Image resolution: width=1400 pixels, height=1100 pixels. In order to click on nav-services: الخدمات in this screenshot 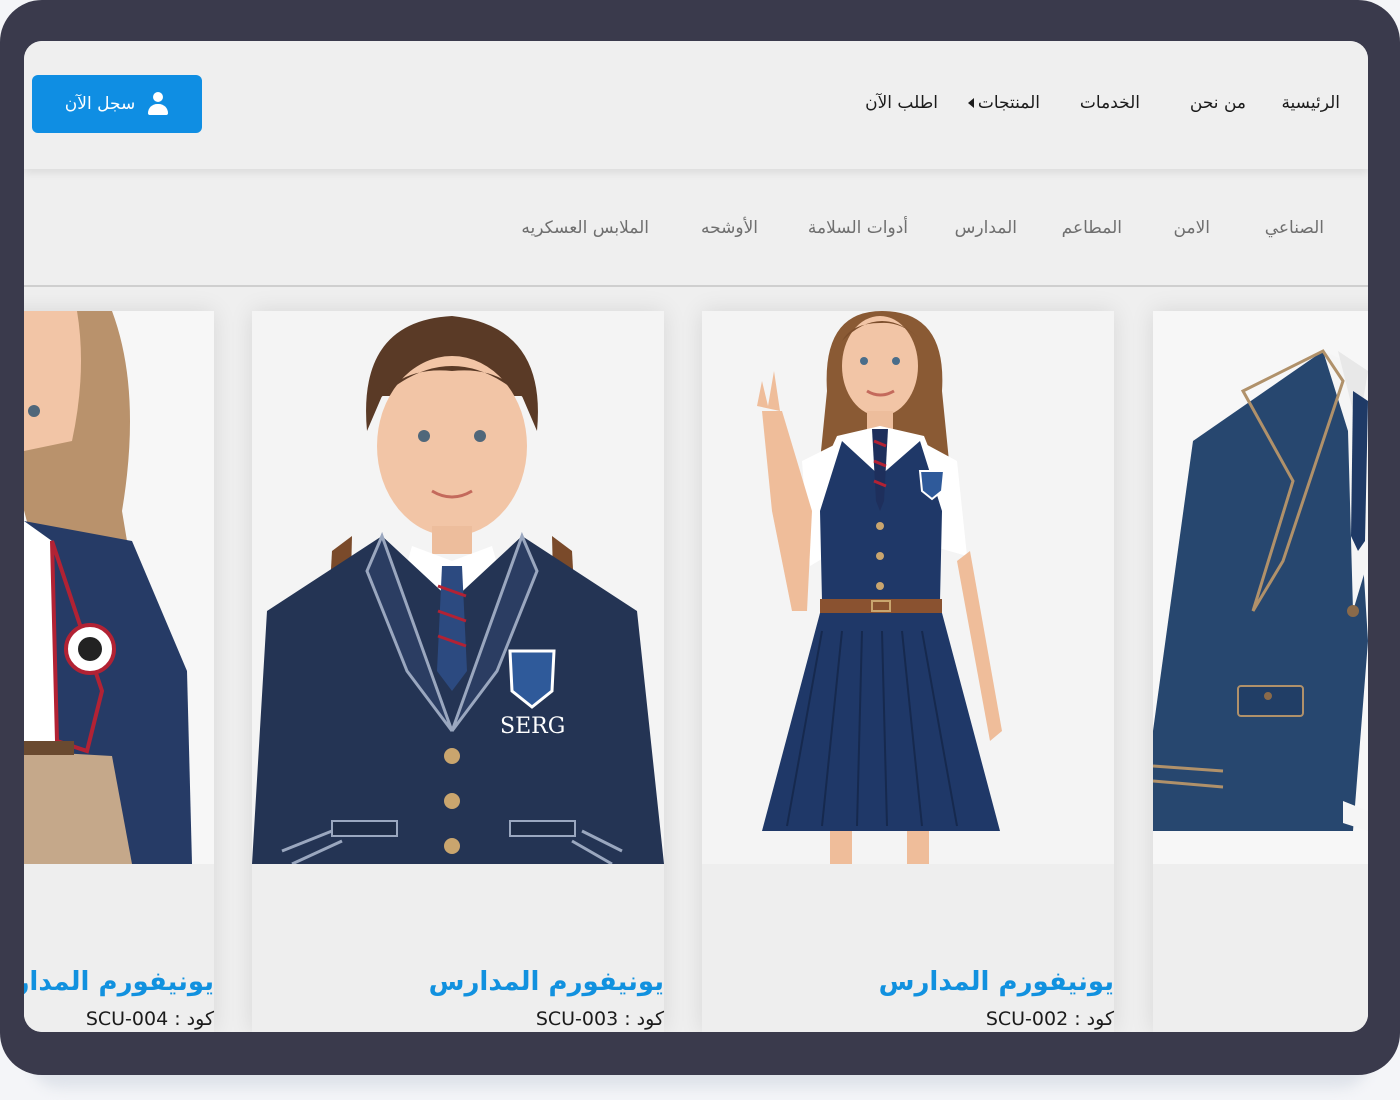, I will do `click(1110, 103)`.